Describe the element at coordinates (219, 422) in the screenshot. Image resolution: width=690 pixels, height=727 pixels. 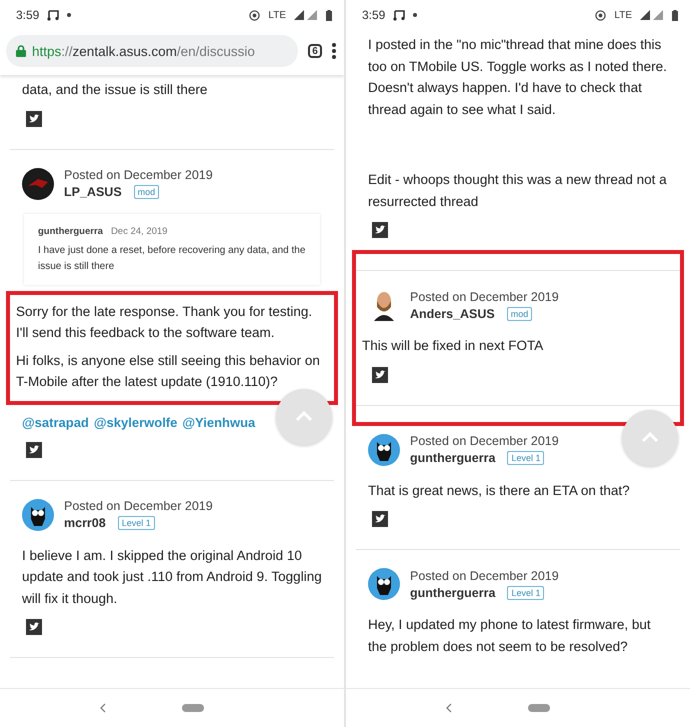
I see `mention-link: @Yienhwua` at that location.